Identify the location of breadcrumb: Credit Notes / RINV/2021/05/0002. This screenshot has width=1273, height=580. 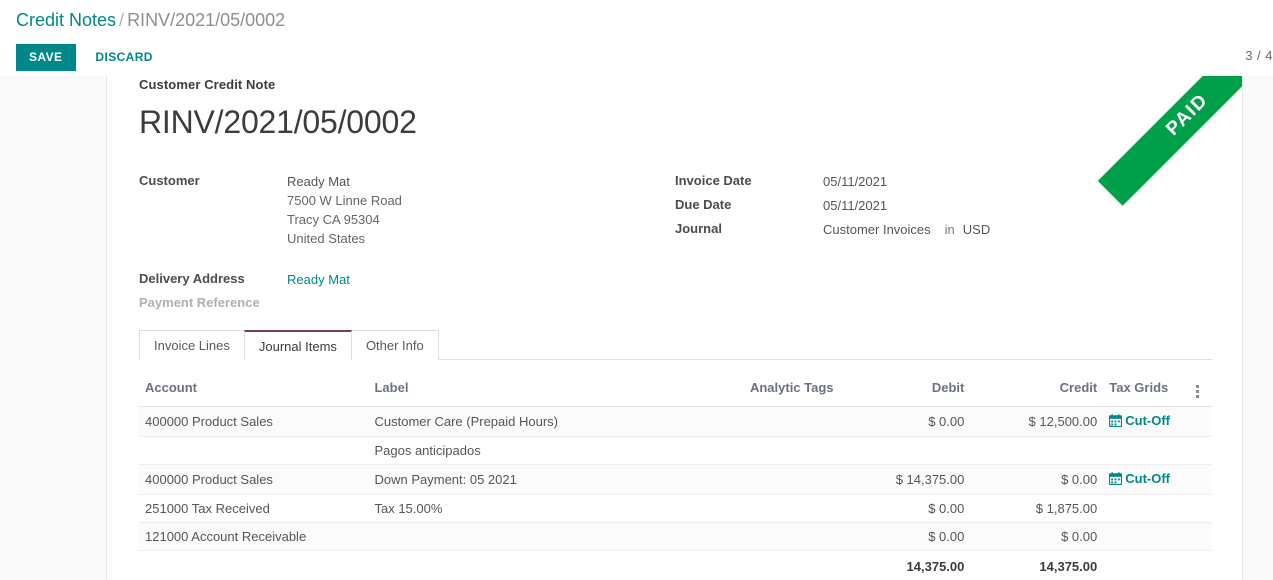
(150, 20).